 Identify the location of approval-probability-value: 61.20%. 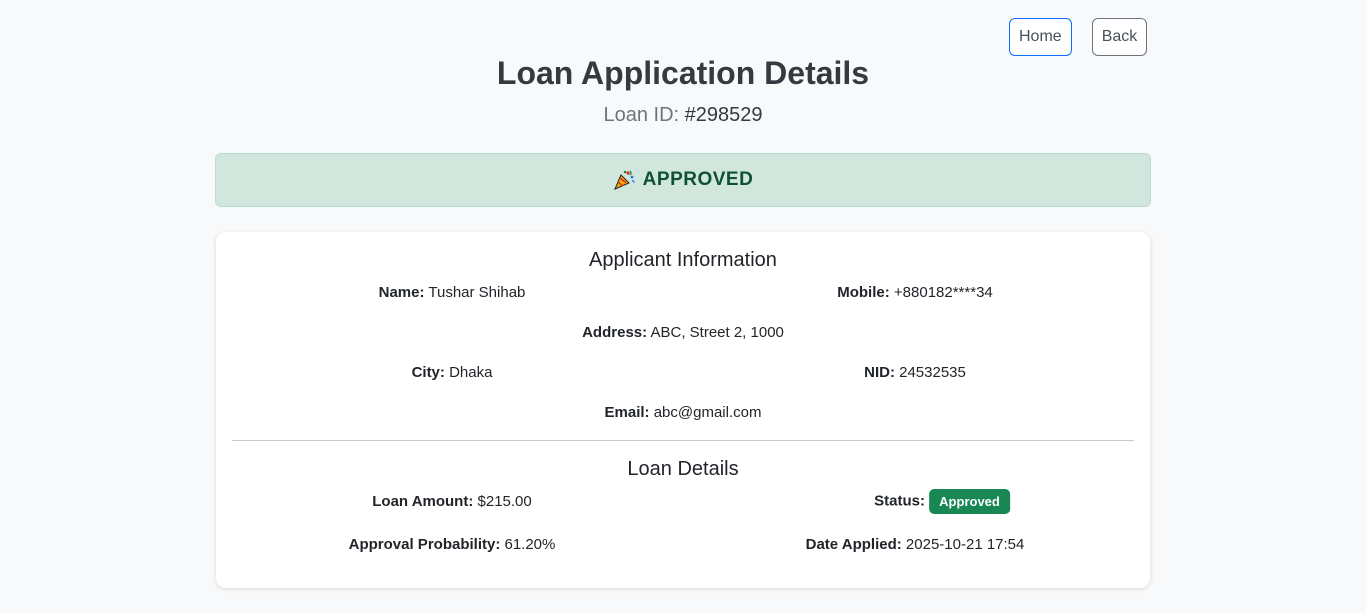
(530, 544).